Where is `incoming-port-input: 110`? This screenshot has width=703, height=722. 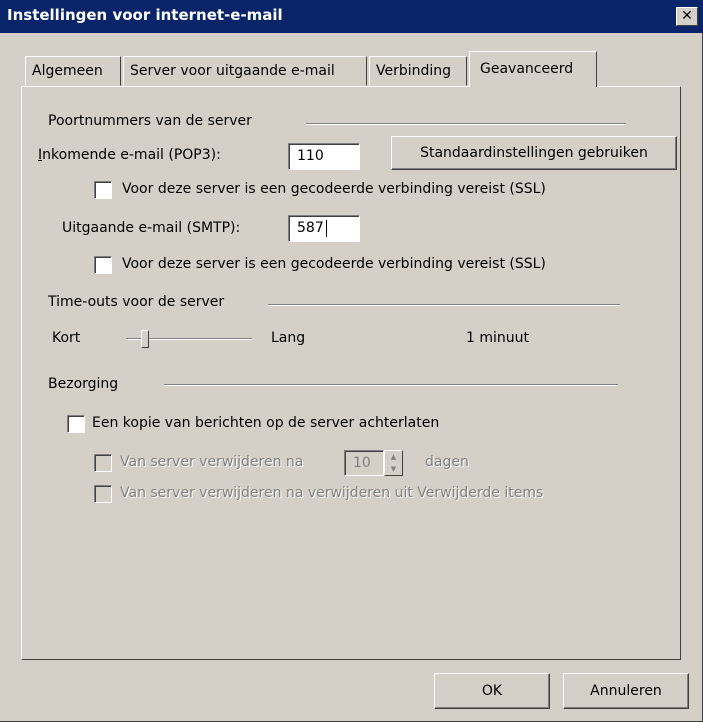
incoming-port-input: 110 is located at coordinates (324, 156).